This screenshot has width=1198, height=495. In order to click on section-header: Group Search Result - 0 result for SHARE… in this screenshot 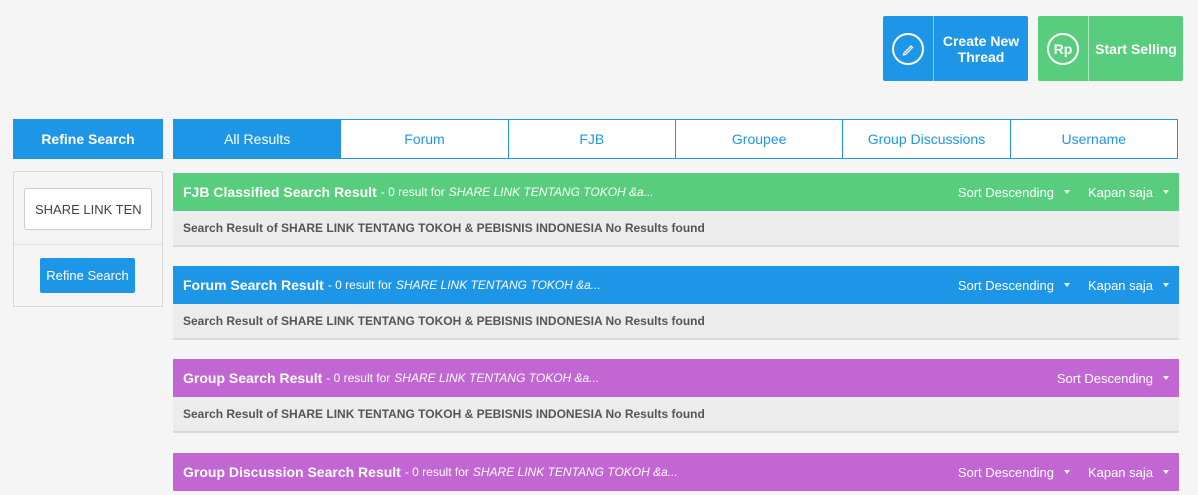, I will do `click(676, 378)`.